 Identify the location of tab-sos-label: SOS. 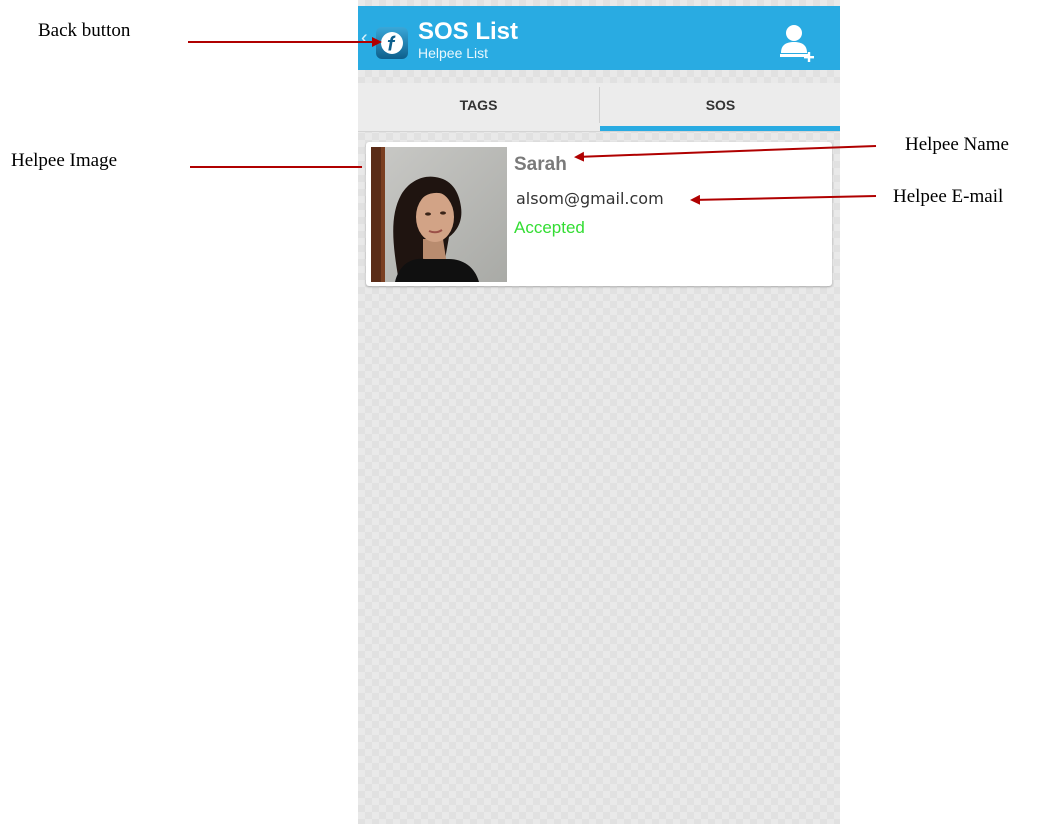
(720, 105).